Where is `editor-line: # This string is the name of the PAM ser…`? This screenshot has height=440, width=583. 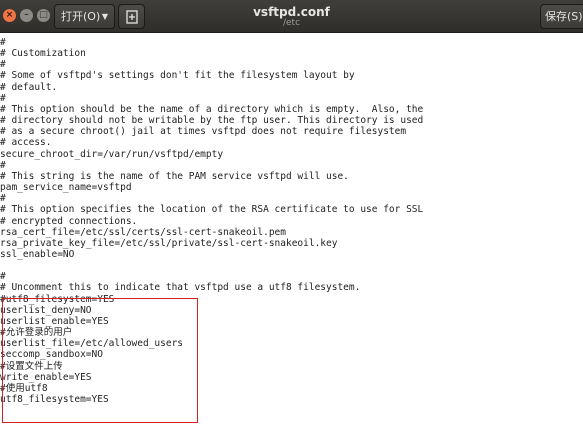 editor-line: # This string is the name of the PAM ser… is located at coordinates (211, 176).